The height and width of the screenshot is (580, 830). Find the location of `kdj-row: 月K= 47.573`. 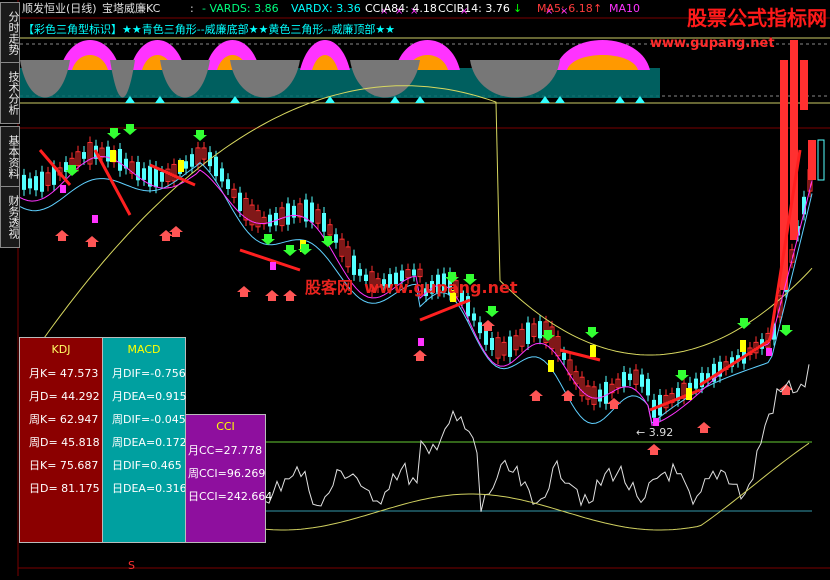

kdj-row: 月K= 47.573 is located at coordinates (64, 373).